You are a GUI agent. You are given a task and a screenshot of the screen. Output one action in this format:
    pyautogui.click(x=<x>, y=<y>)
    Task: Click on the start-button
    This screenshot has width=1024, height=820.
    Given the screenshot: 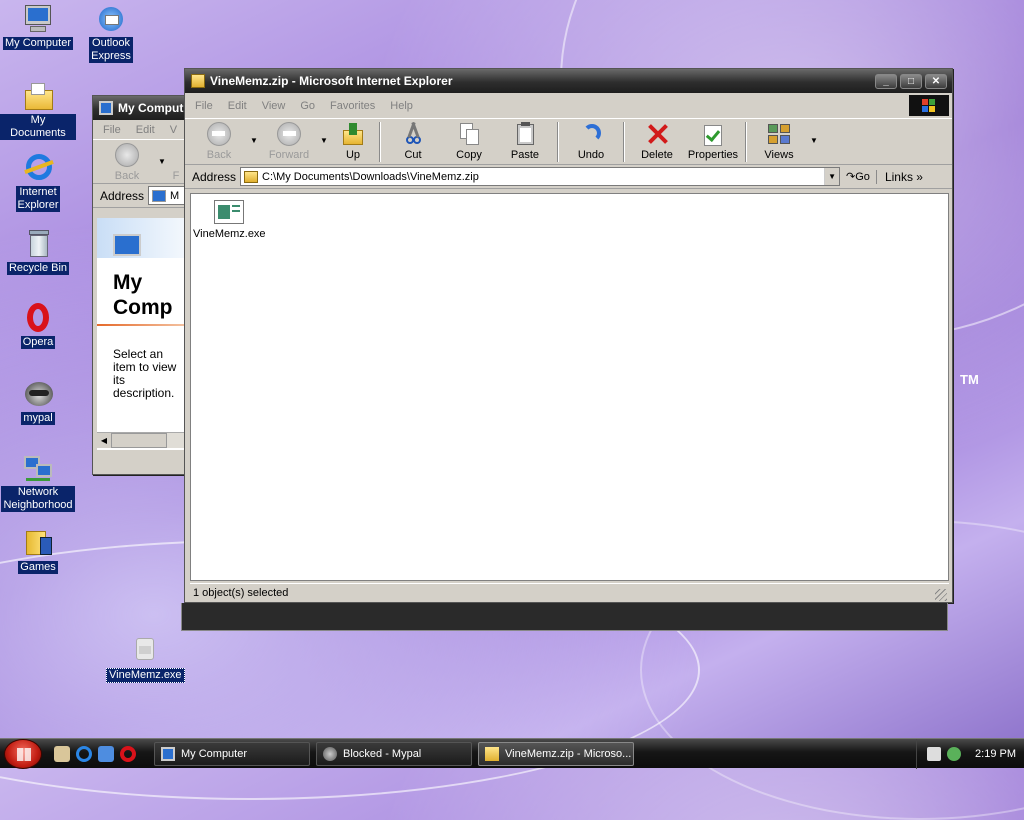 What is the action you would take?
    pyautogui.click(x=23, y=753)
    